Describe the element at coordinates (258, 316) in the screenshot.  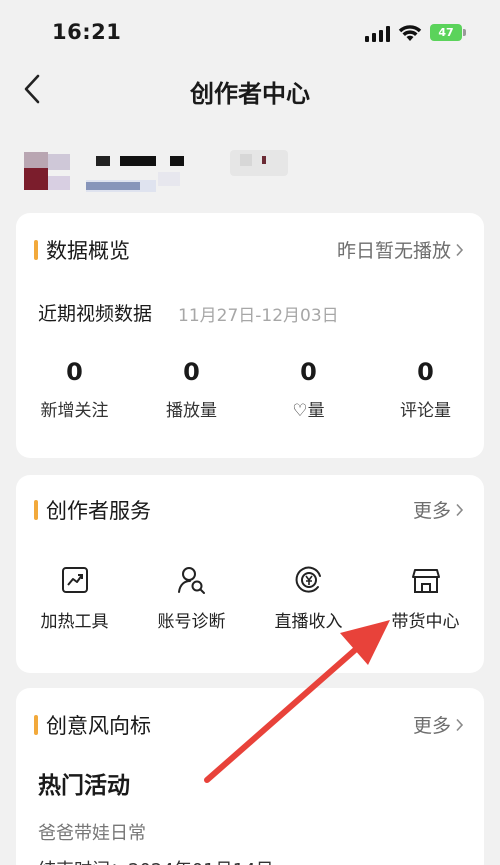
I see `period-dates: 11月27日-12月03日` at that location.